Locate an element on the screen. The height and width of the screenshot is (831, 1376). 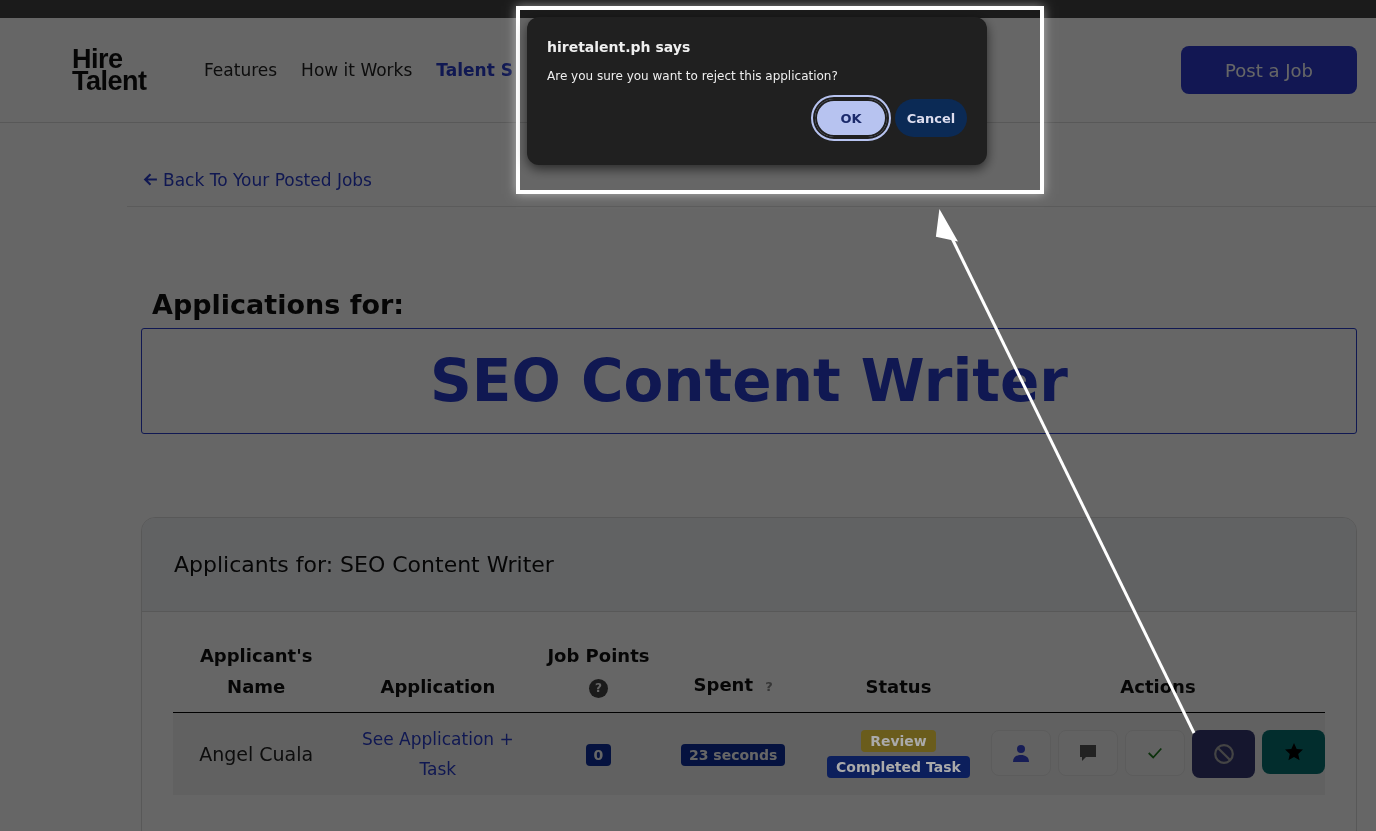
column-header: Job Points is located at coordinates (598, 656).